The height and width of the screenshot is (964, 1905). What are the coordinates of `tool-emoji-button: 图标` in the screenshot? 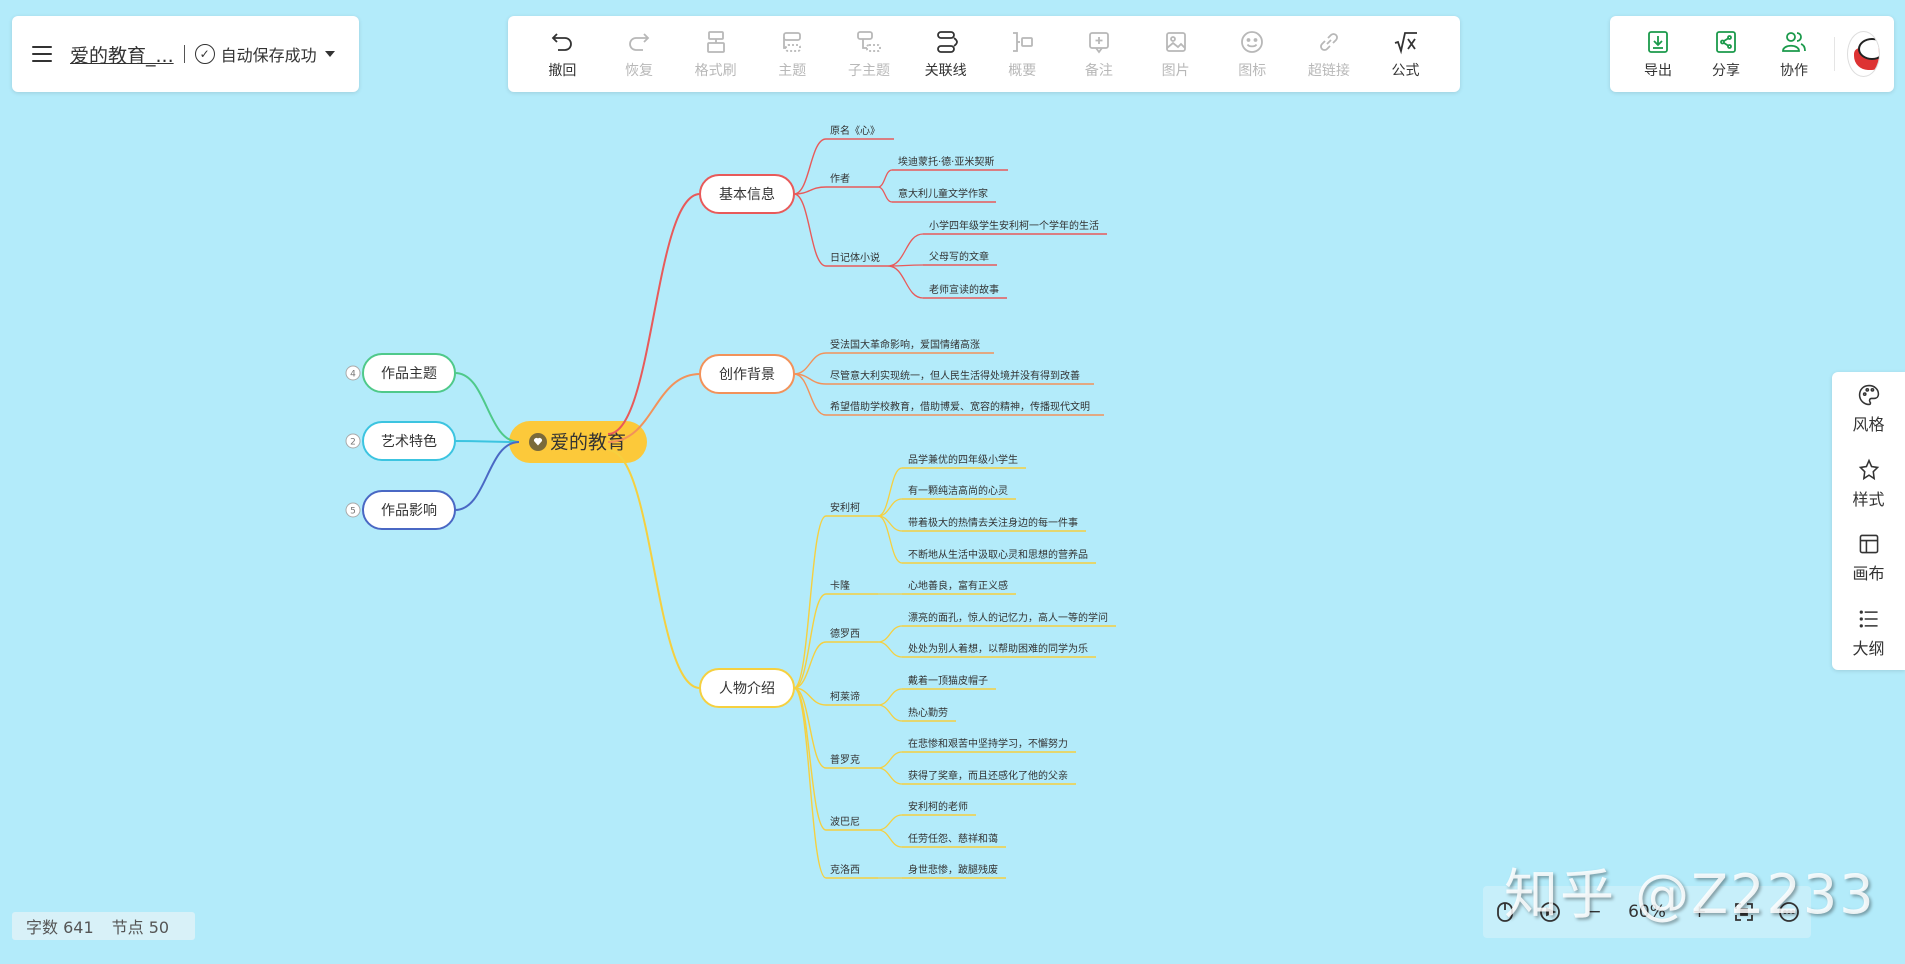 It's located at (1252, 54).